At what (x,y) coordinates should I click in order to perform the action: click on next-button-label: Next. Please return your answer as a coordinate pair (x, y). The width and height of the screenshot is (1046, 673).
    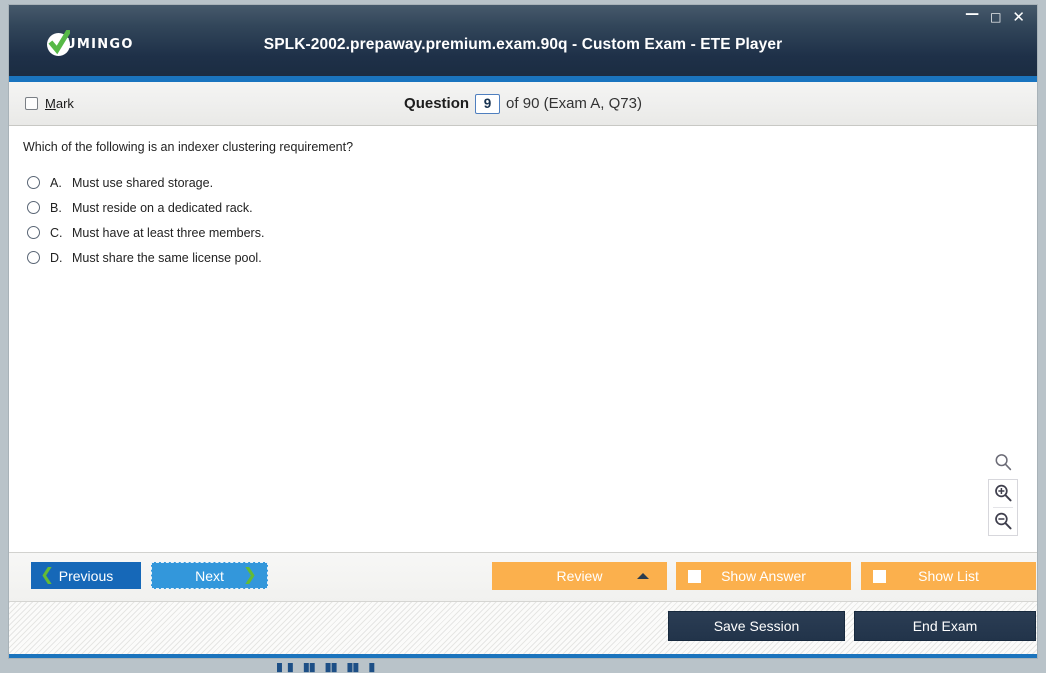
    Looking at the image, I should click on (209, 575).